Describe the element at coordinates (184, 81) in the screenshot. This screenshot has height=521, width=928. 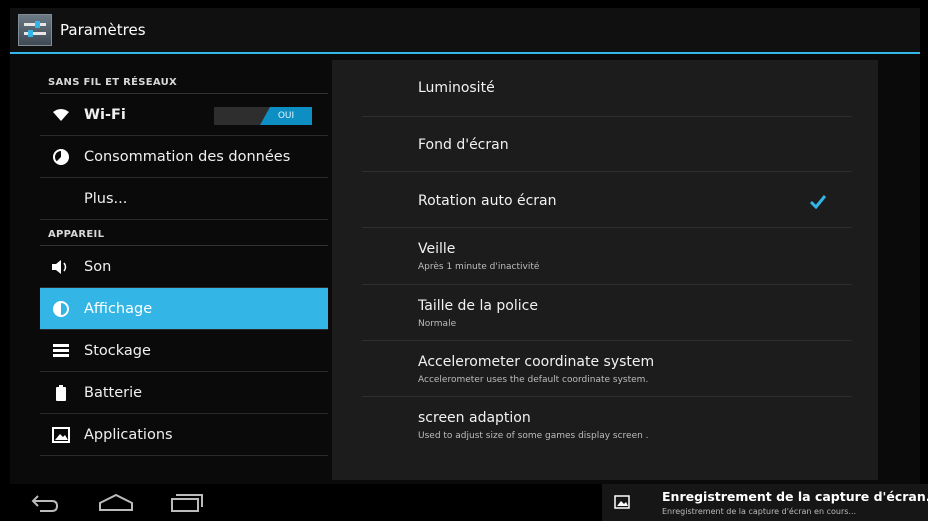
I see `section-header-wireless: SANS FIL ET RÉSEAUX` at that location.